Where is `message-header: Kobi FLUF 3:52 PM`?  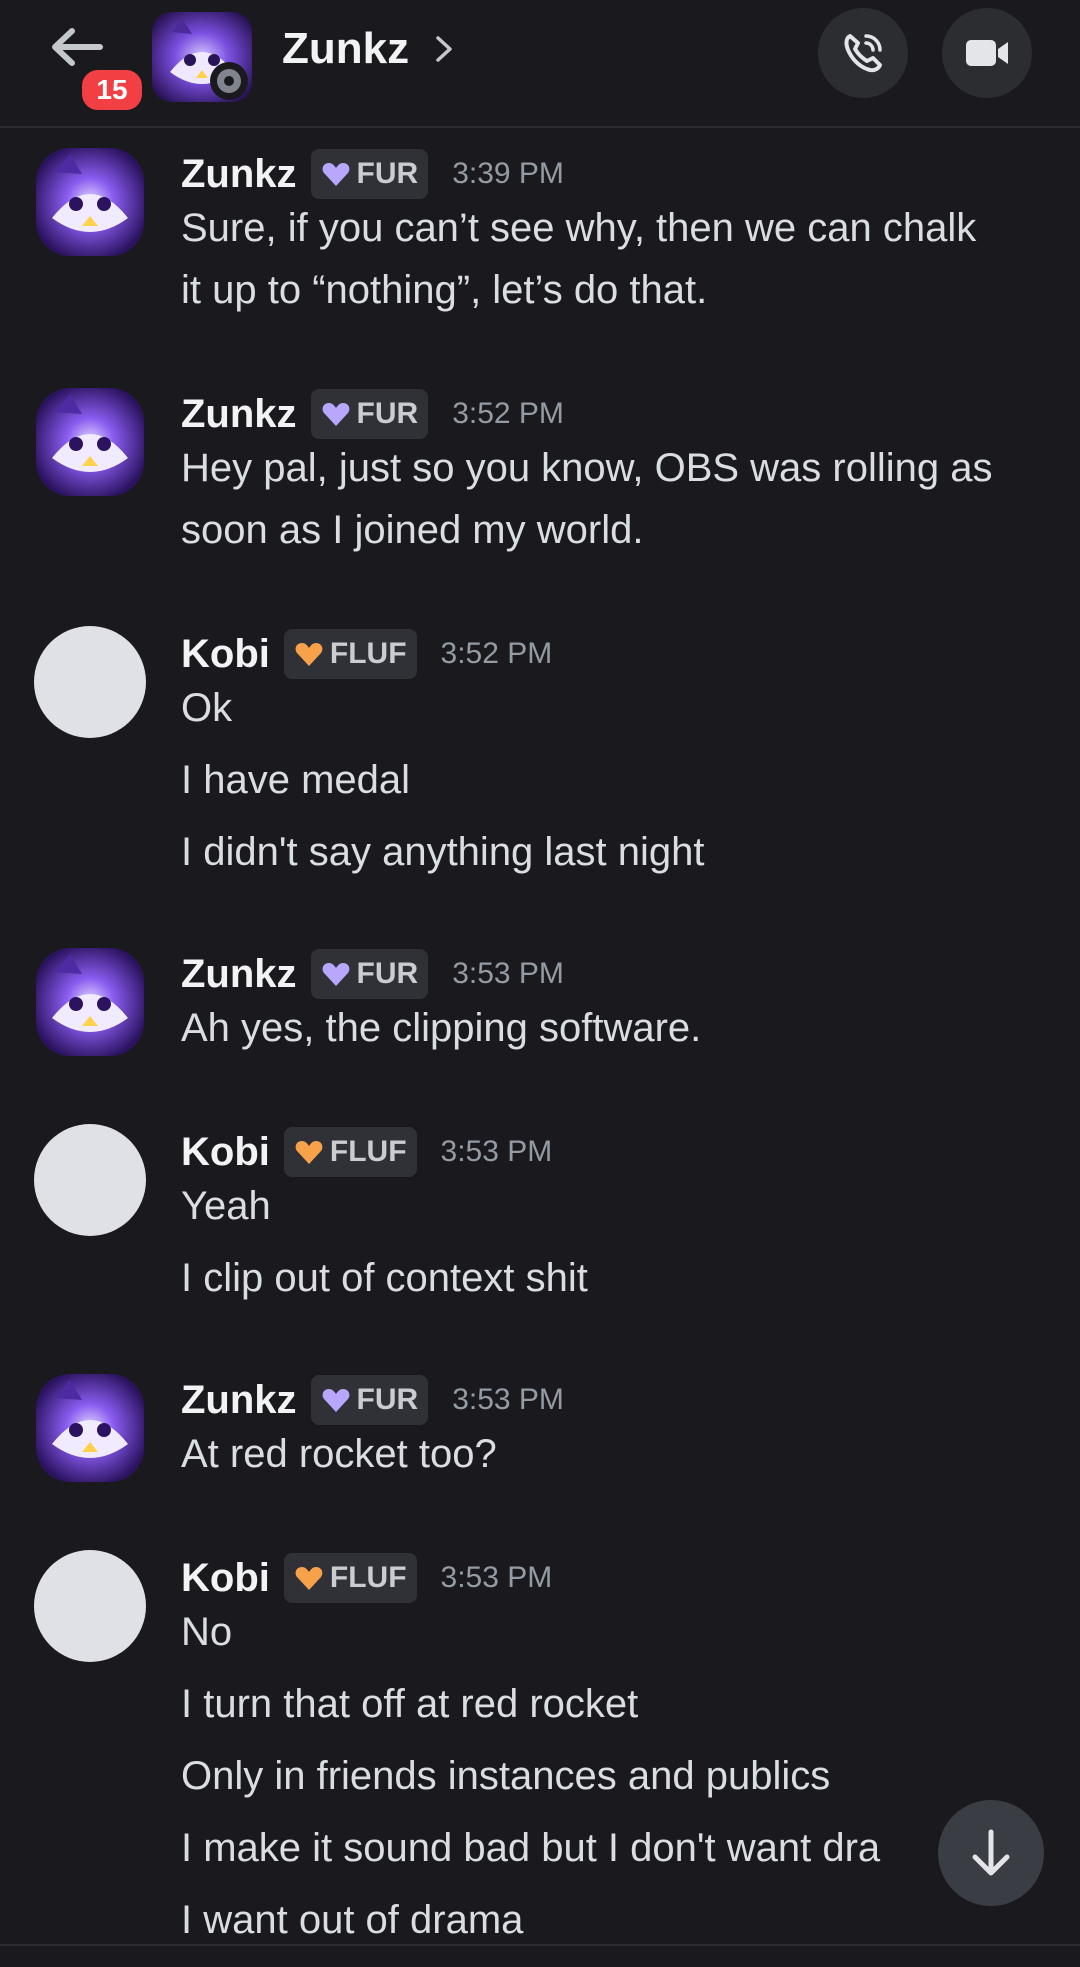 message-header: Kobi FLUF 3:52 PM is located at coordinates (366, 654).